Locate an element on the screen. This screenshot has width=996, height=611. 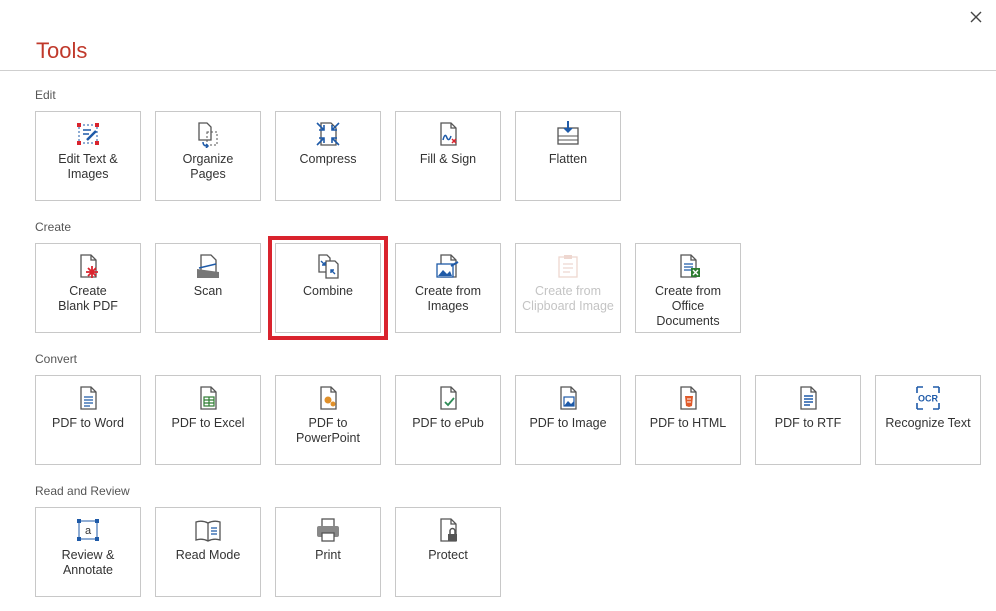
tool-label: PDF to Word is located at coordinates (87, 423).